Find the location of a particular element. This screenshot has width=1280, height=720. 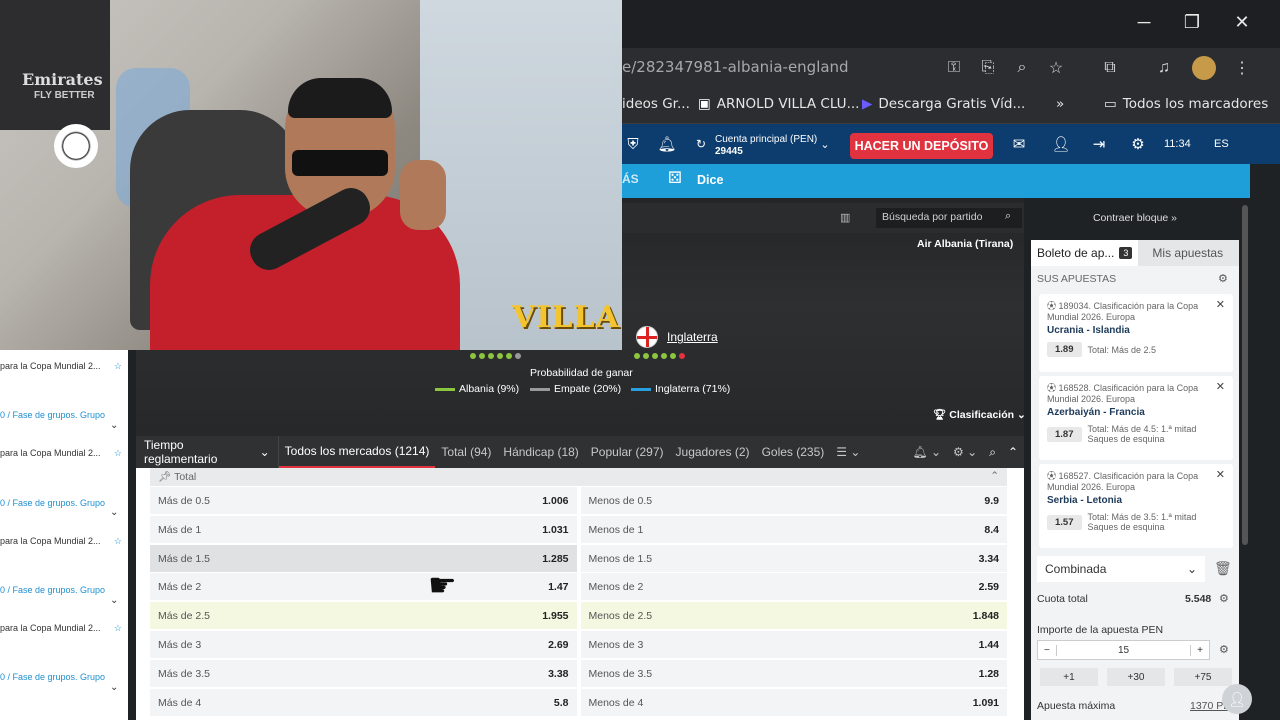

chat-icon: 👤︎ is located at coordinates (1237, 699).